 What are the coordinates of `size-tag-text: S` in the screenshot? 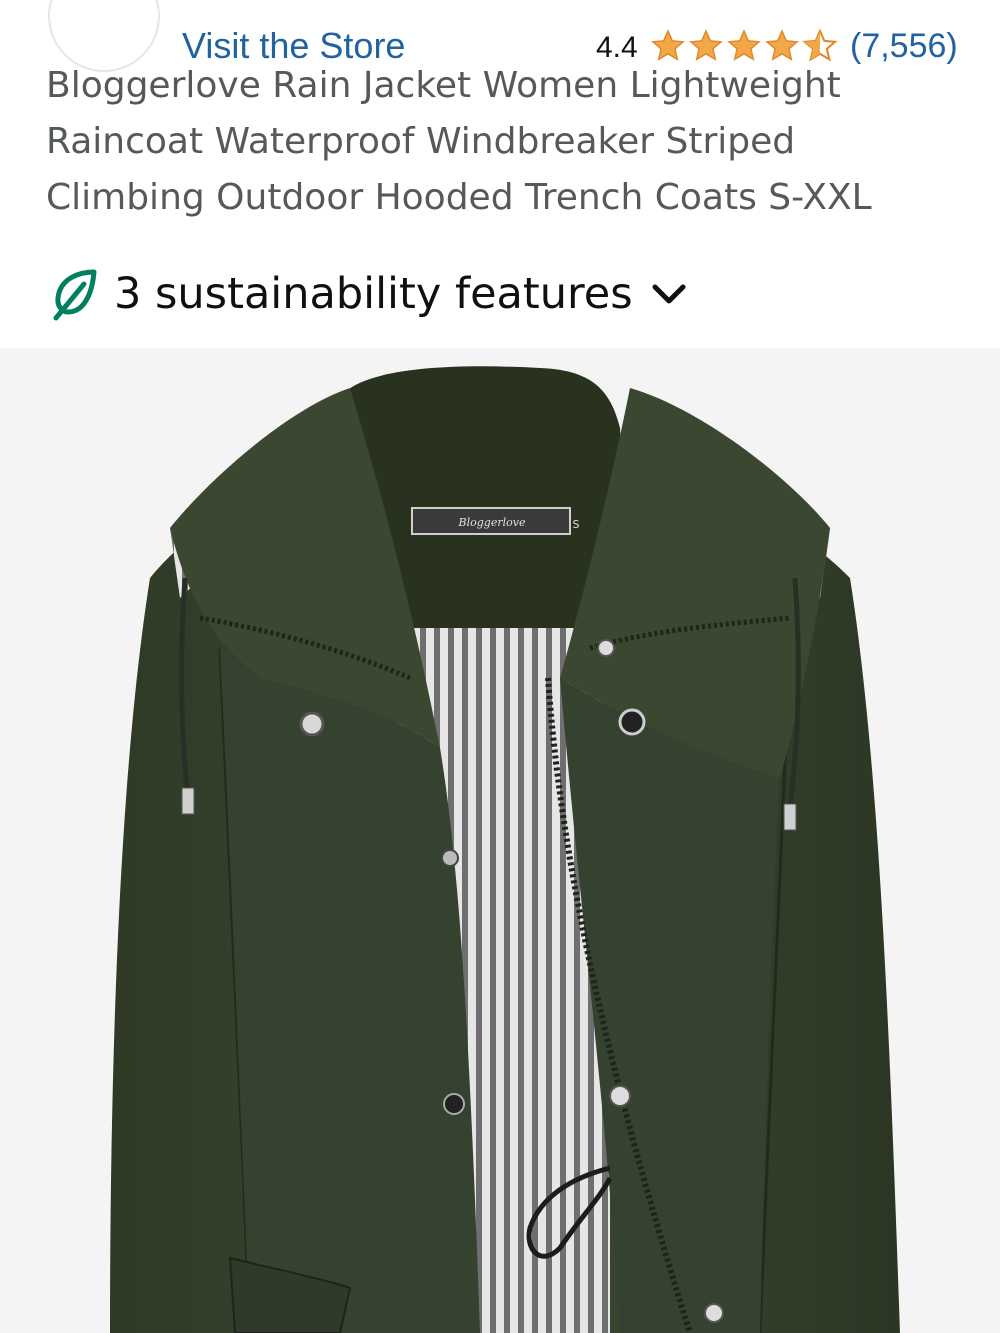 It's located at (576, 524).